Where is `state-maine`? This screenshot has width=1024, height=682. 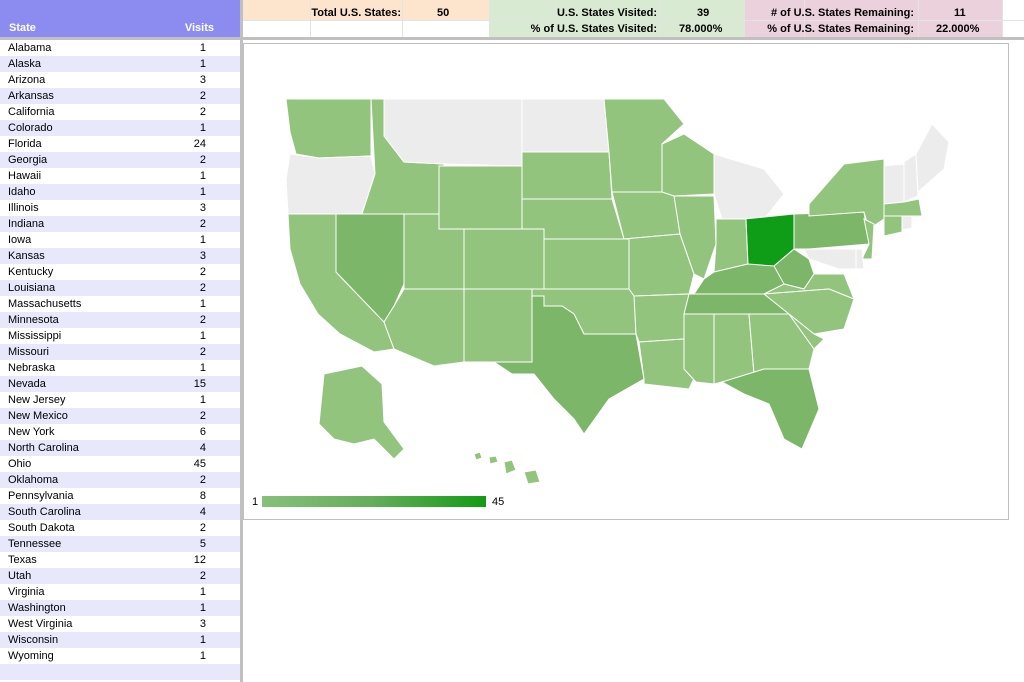 state-maine is located at coordinates (932, 158).